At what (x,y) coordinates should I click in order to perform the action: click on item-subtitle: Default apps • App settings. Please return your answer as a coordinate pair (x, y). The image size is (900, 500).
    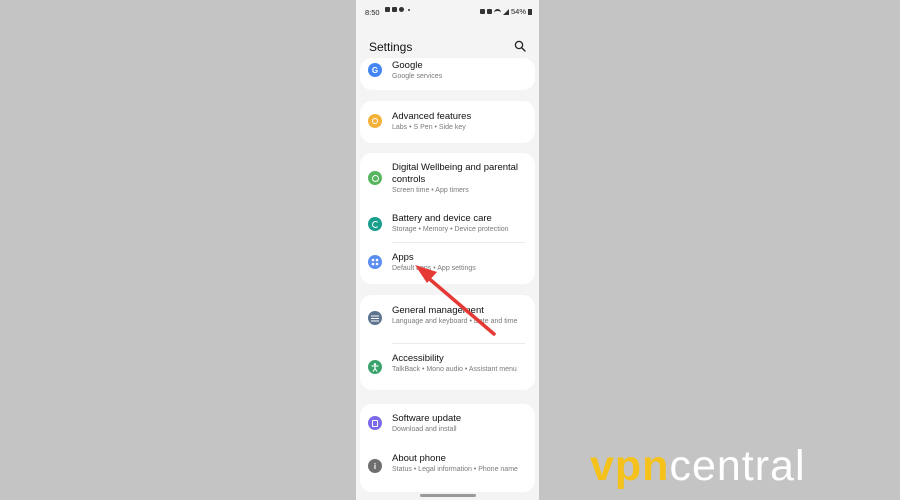
    Looking at the image, I should click on (434, 268).